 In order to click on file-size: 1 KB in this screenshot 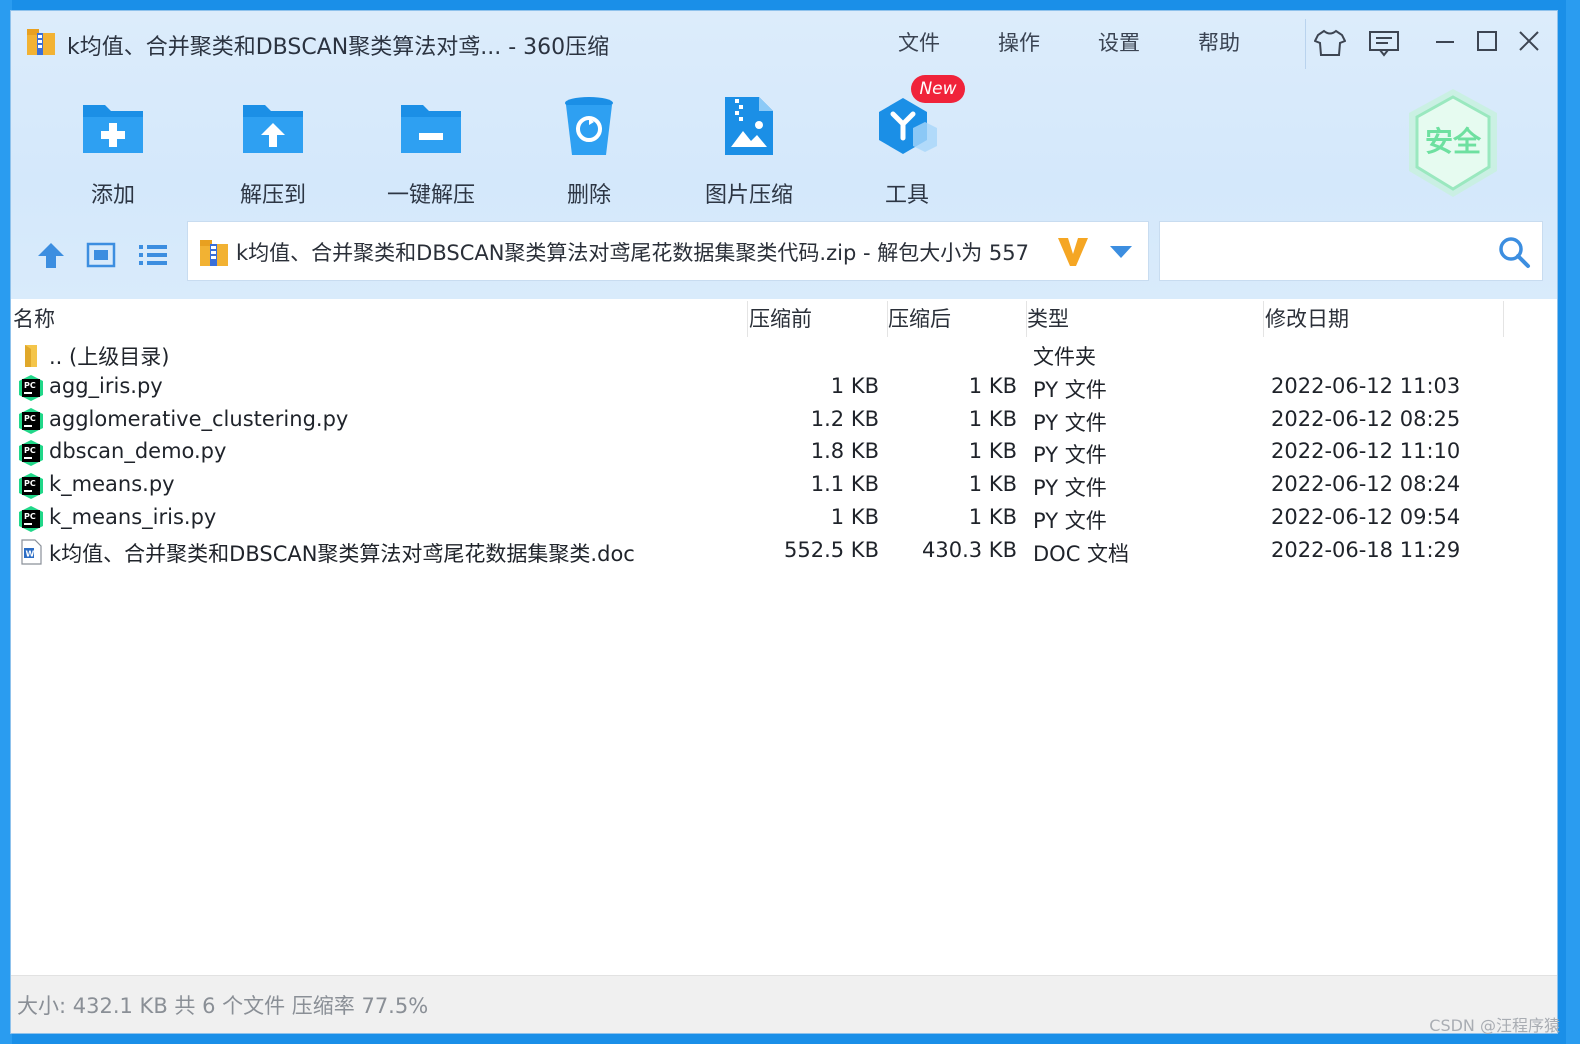, I will do `click(854, 516)`.